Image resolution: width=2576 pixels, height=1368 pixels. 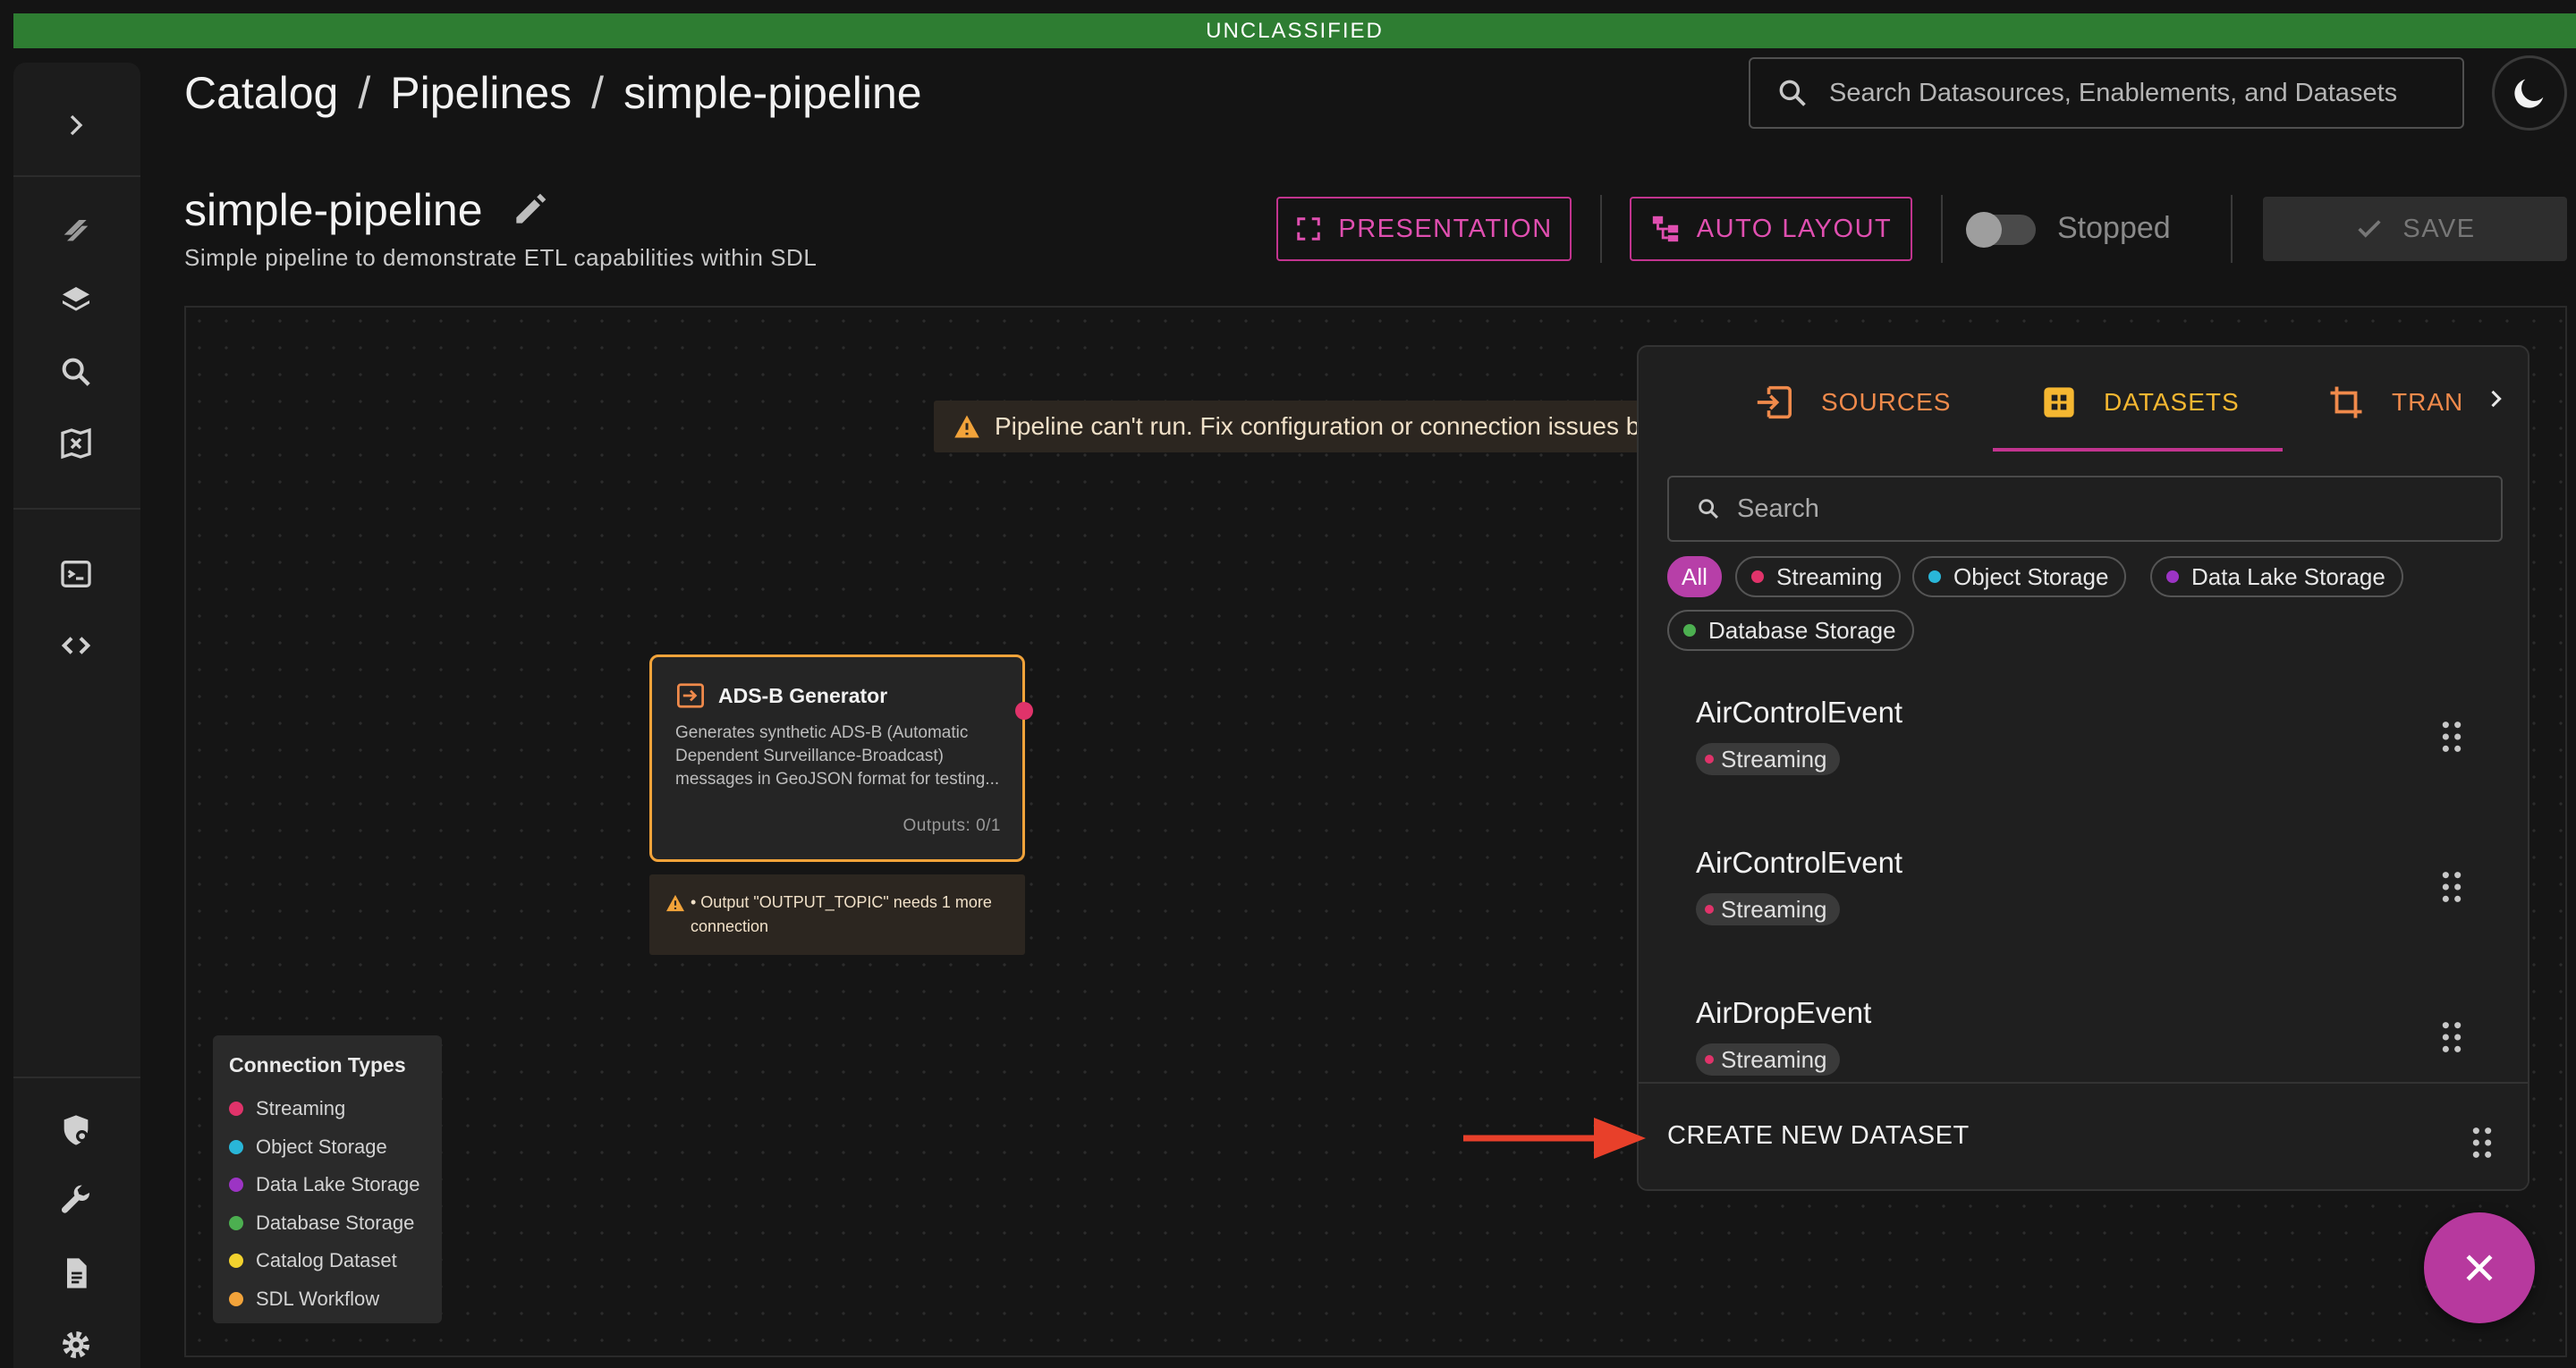 What do you see at coordinates (76, 1344) in the screenshot?
I see `gear-icon` at bounding box center [76, 1344].